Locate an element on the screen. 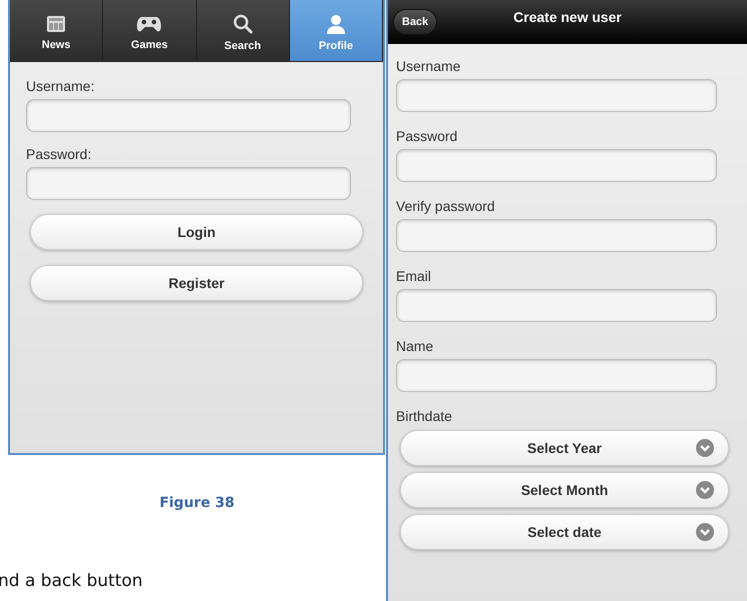  field-label: Email is located at coordinates (414, 276).